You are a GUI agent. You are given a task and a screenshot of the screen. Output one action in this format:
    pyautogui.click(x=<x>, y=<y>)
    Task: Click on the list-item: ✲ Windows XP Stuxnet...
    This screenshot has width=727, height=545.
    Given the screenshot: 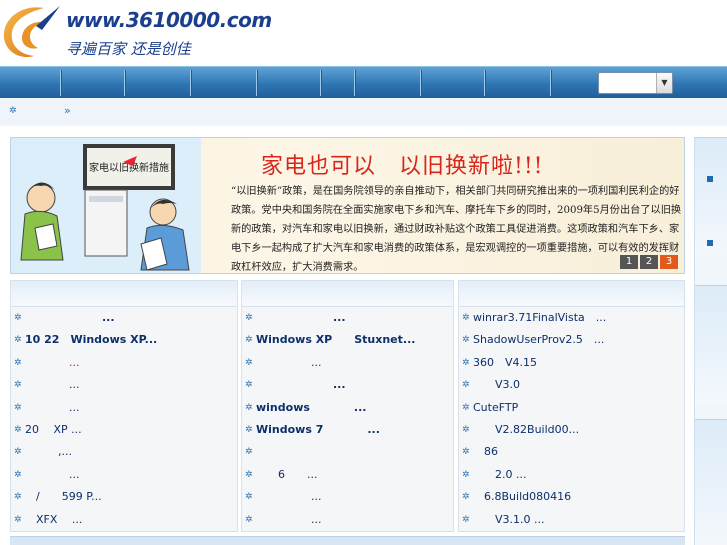 What is the action you would take?
    pyautogui.click(x=347, y=340)
    